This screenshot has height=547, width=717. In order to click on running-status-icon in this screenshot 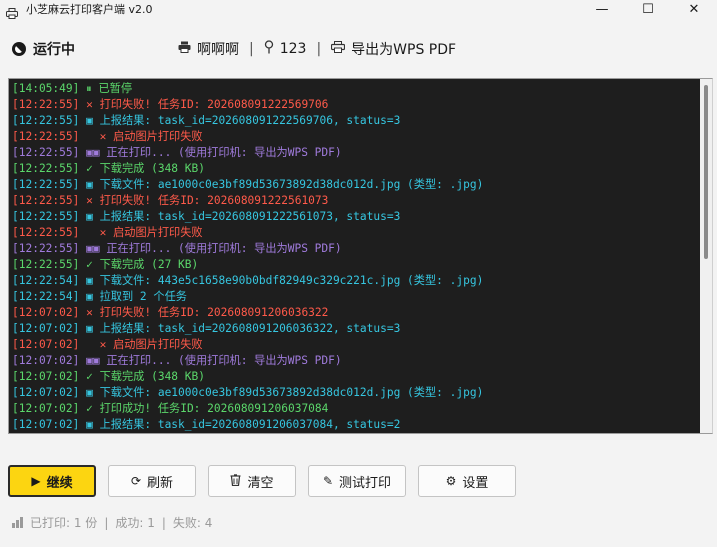, I will do `click(19, 49)`.